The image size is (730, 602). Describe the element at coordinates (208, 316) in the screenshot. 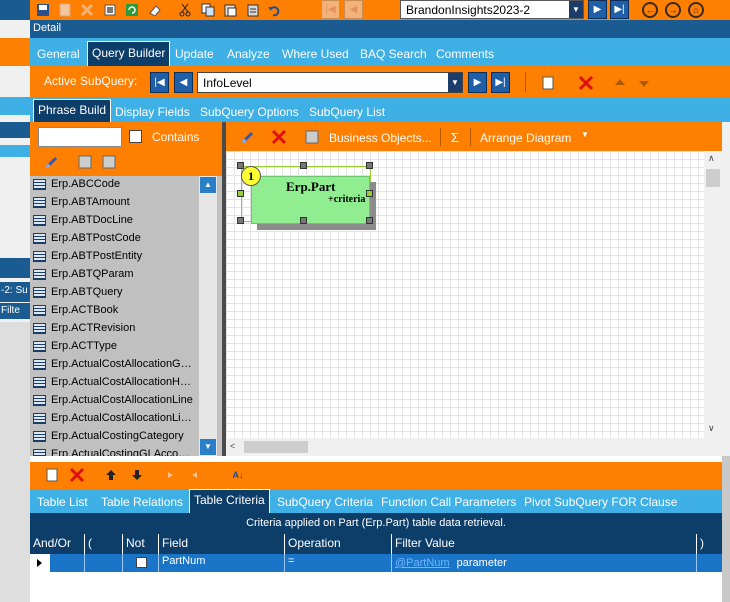

I see `table-list-scrollbar: ▲ ▼` at that location.